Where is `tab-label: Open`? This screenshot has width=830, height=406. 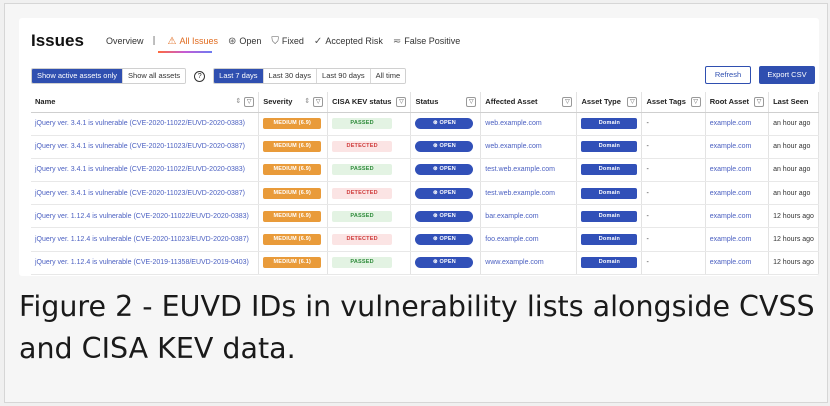
tab-label: Open is located at coordinates (250, 41).